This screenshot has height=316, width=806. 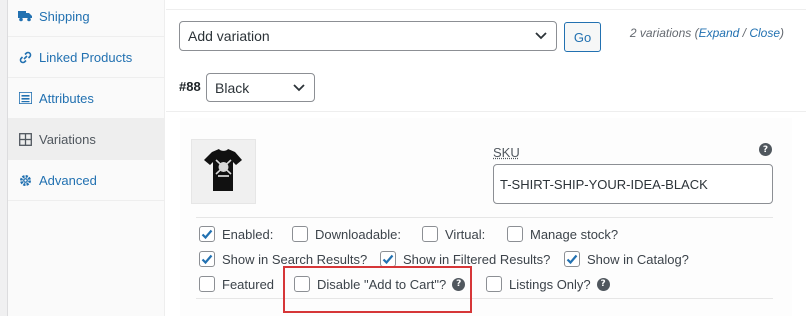 What do you see at coordinates (377, 289) in the screenshot?
I see `highlight-box` at bounding box center [377, 289].